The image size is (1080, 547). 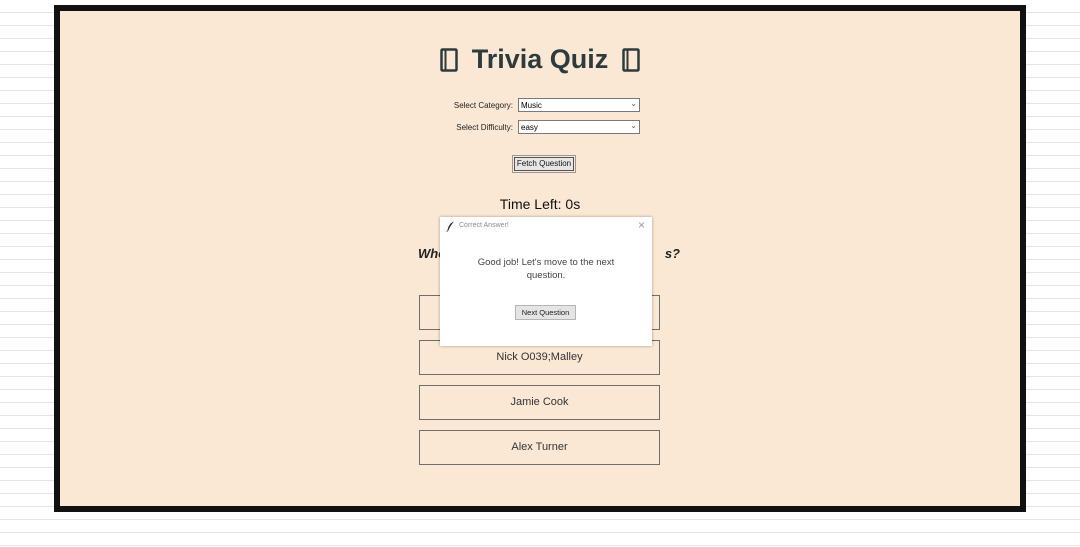 I want to click on fetch-question-button: Fetch Question, so click(x=544, y=164).